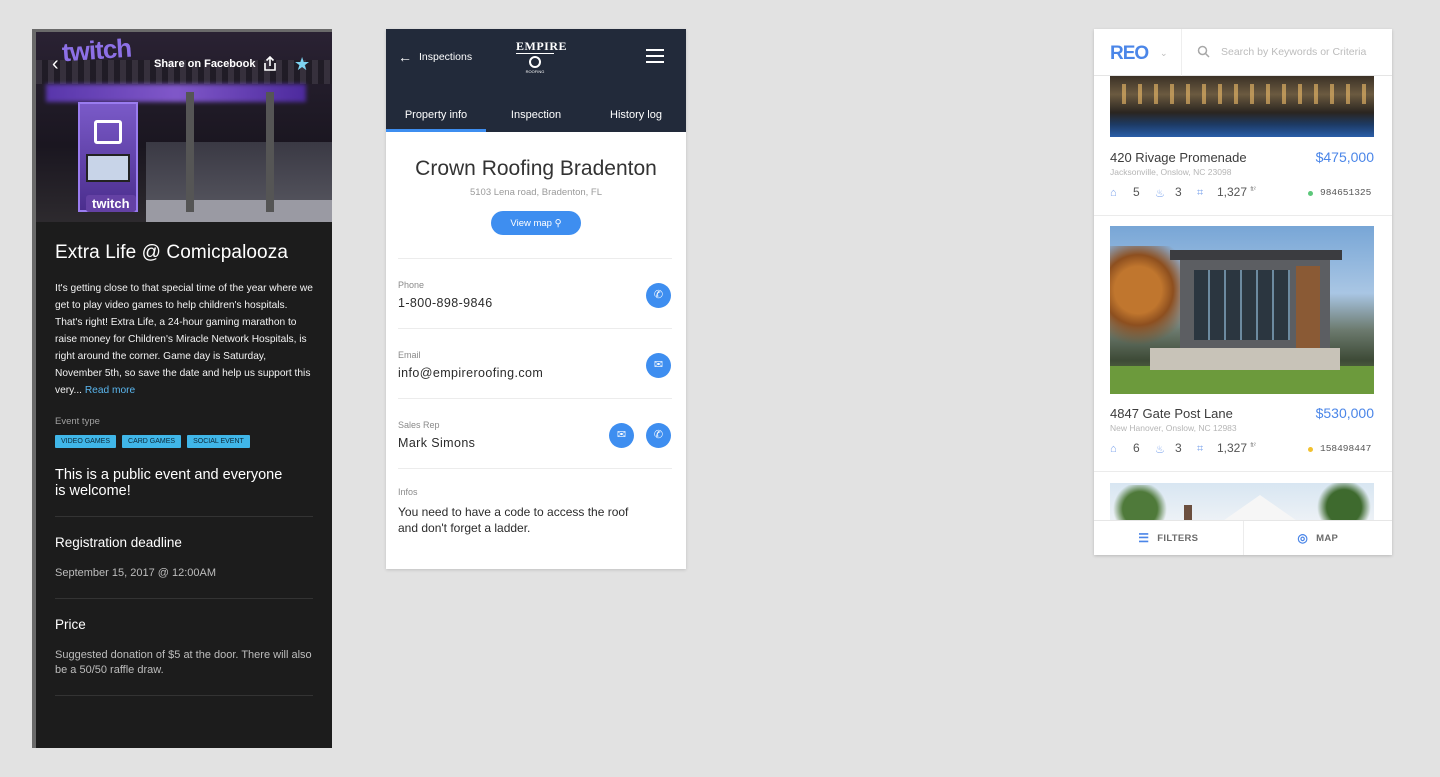 The width and height of the screenshot is (1440, 777). I want to click on registration-deadline-value: September 15, 2017 @ 12:00AM, so click(135, 573).